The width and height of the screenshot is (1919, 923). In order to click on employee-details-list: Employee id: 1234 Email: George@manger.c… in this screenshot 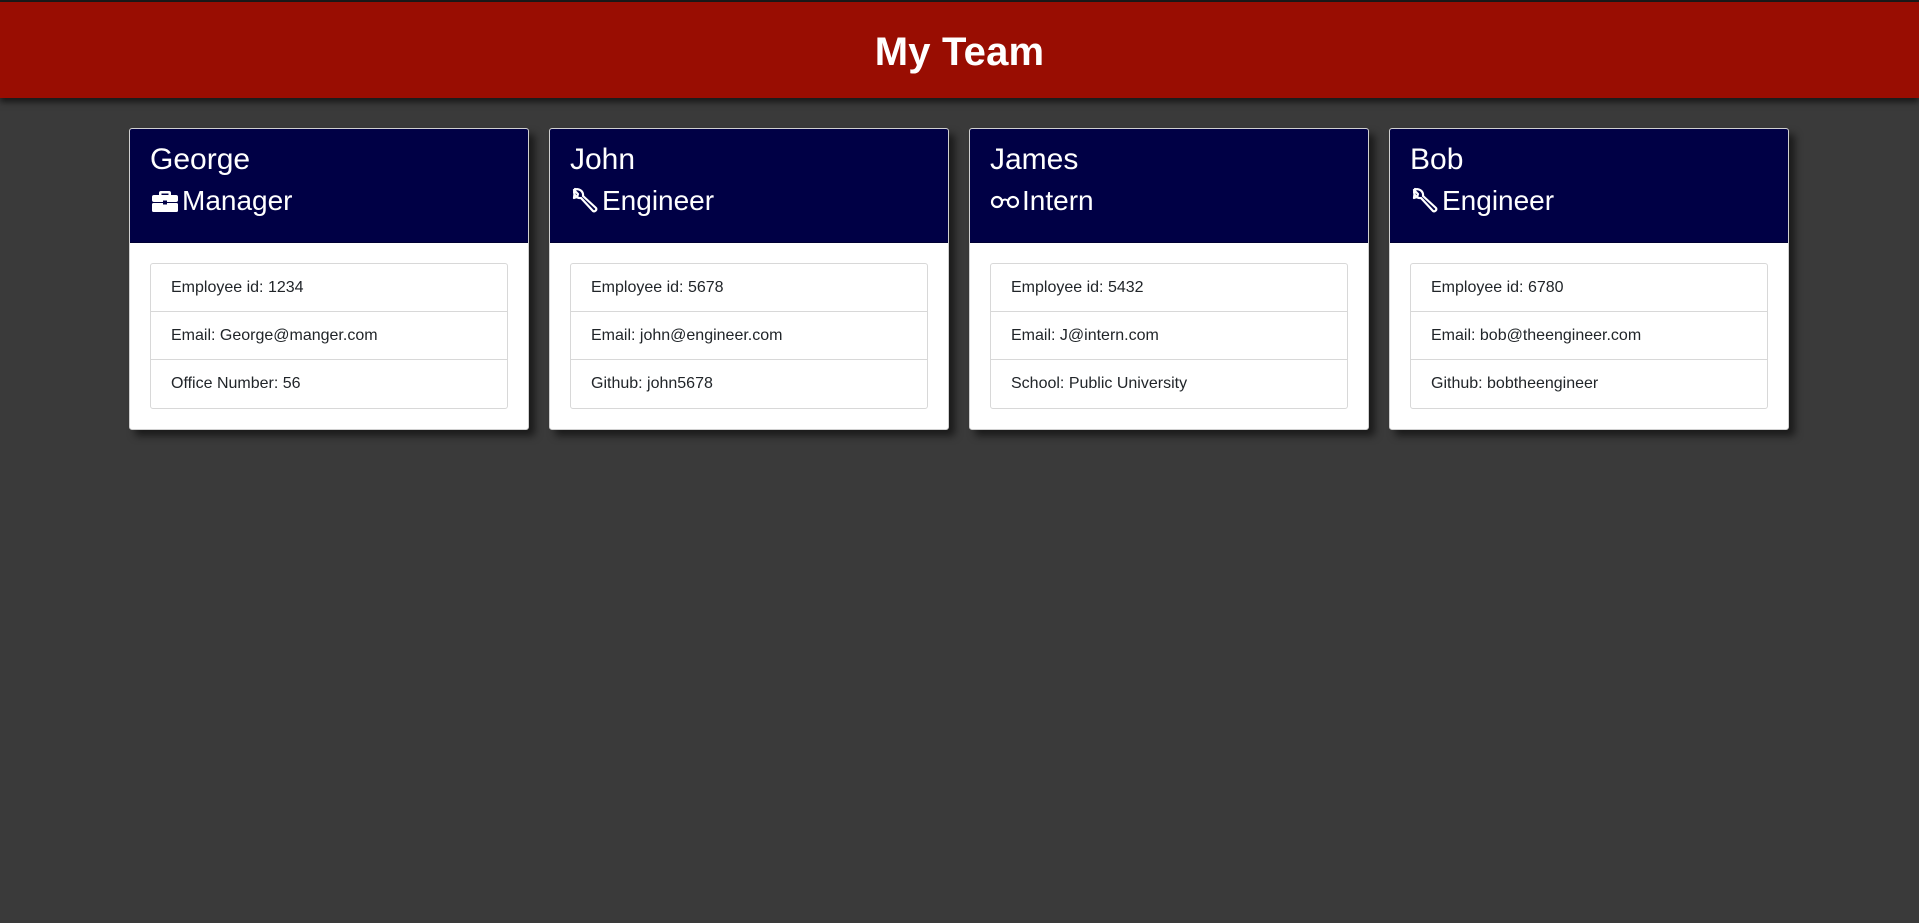, I will do `click(329, 336)`.